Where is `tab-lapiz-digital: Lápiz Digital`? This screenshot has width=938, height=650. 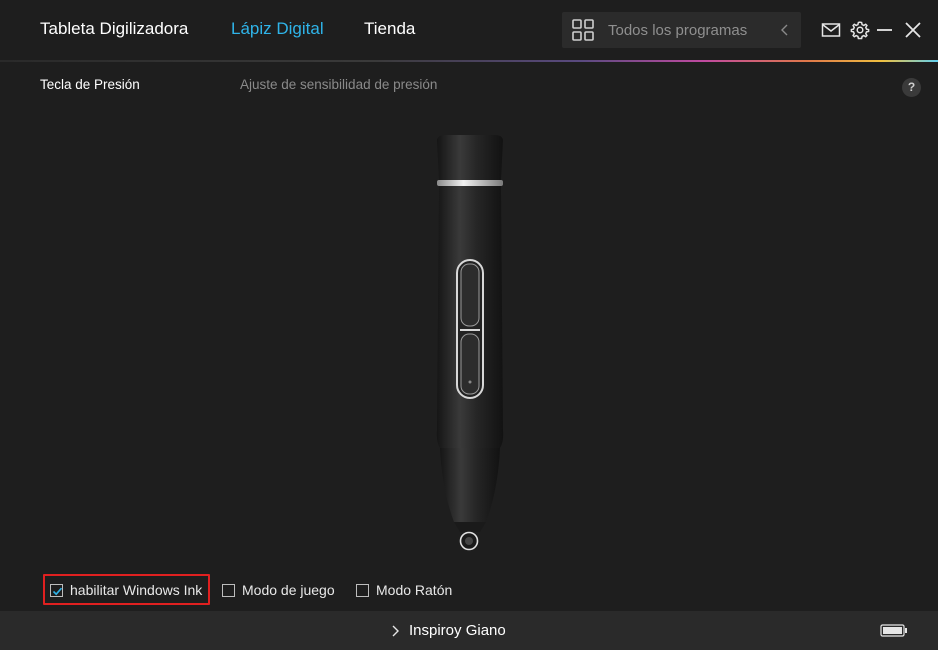 tab-lapiz-digital: Lápiz Digital is located at coordinates (277, 29).